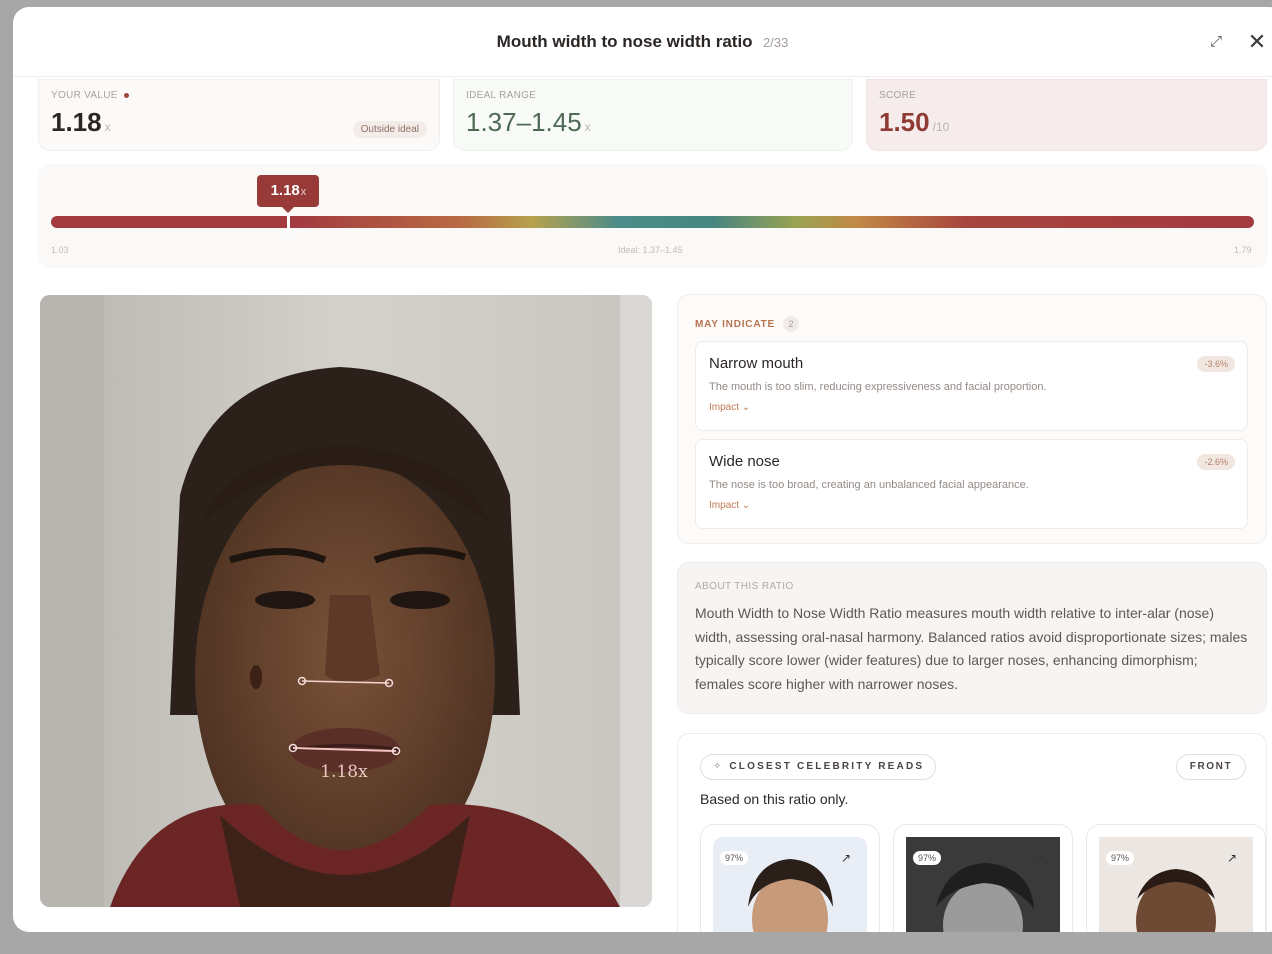 The width and height of the screenshot is (1272, 954). What do you see at coordinates (776, 42) in the screenshot?
I see `ratio-counter: 2/33` at bounding box center [776, 42].